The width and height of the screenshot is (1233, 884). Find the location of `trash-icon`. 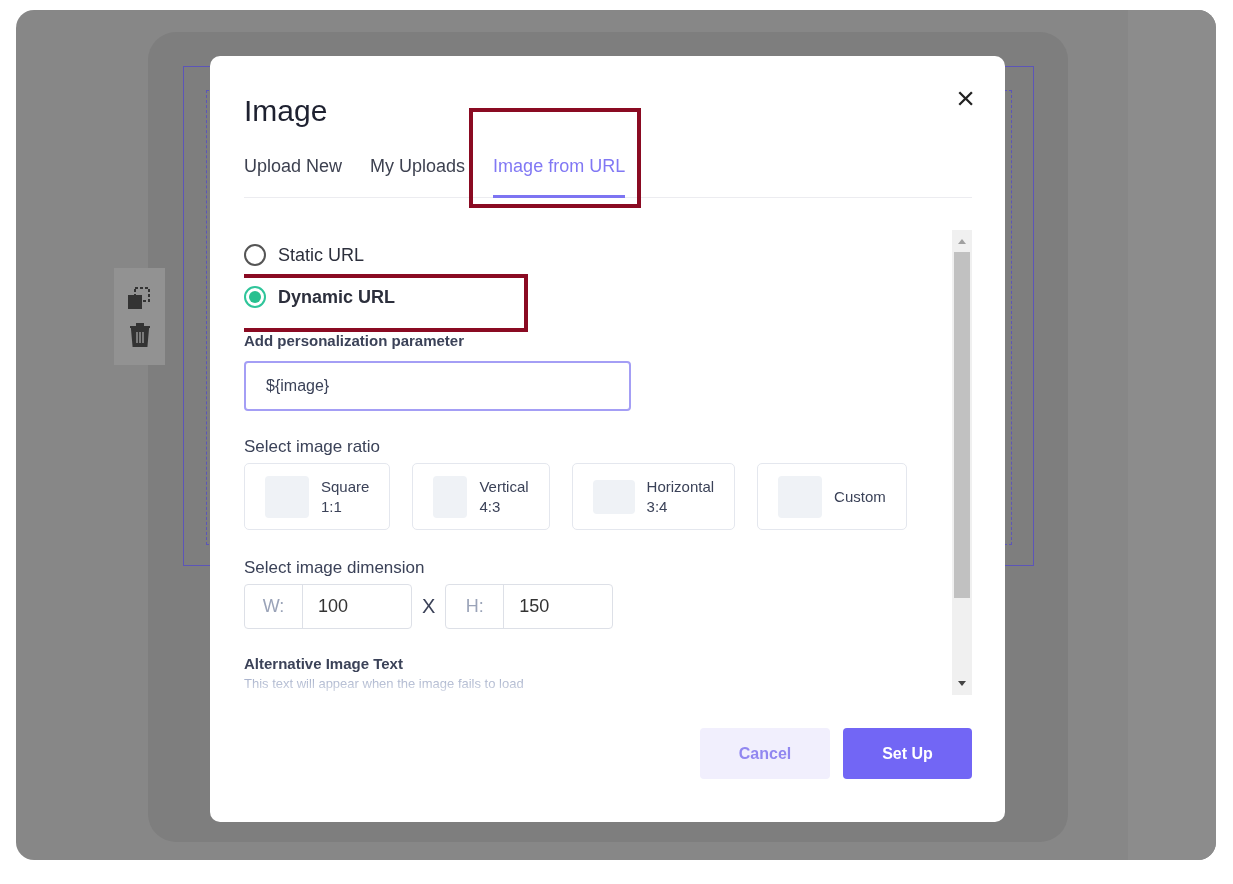

trash-icon is located at coordinates (139, 334).